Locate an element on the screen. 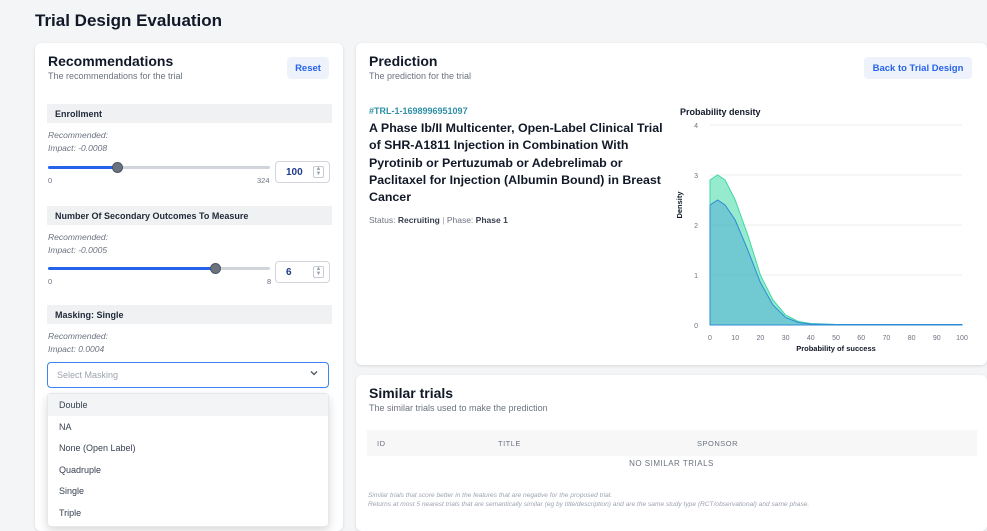 This screenshot has width=987, height=531. masking-select-placeholder: Select Masking is located at coordinates (88, 375).